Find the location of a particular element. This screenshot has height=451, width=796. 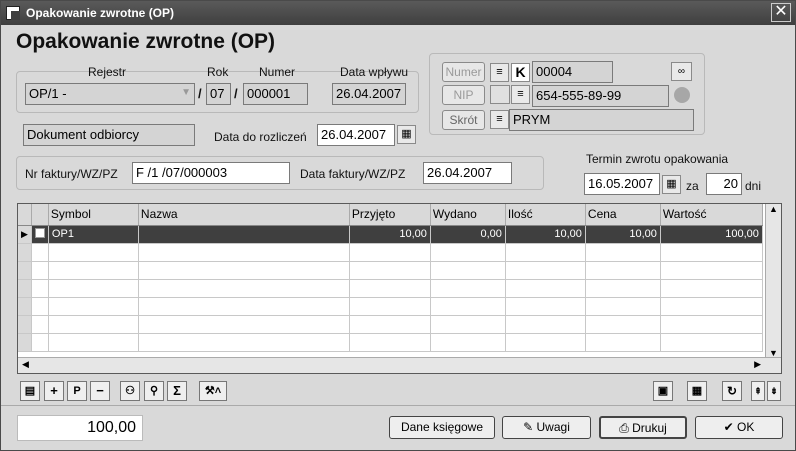

data-faktury-label: Data faktury/WZ/PZ is located at coordinates (353, 174).